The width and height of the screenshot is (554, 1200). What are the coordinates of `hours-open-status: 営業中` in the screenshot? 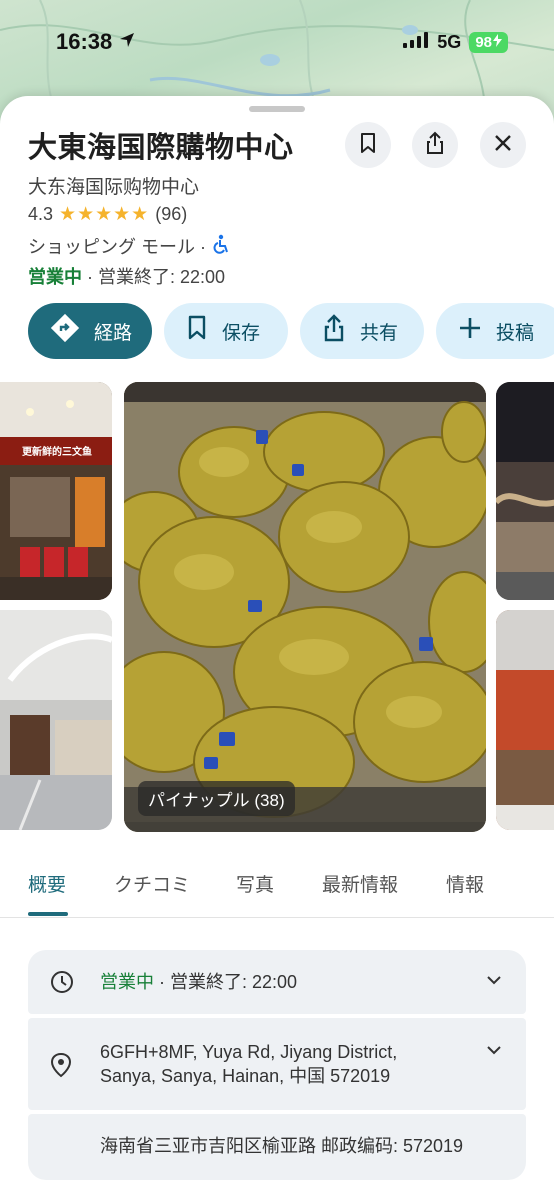 It's located at (127, 982).